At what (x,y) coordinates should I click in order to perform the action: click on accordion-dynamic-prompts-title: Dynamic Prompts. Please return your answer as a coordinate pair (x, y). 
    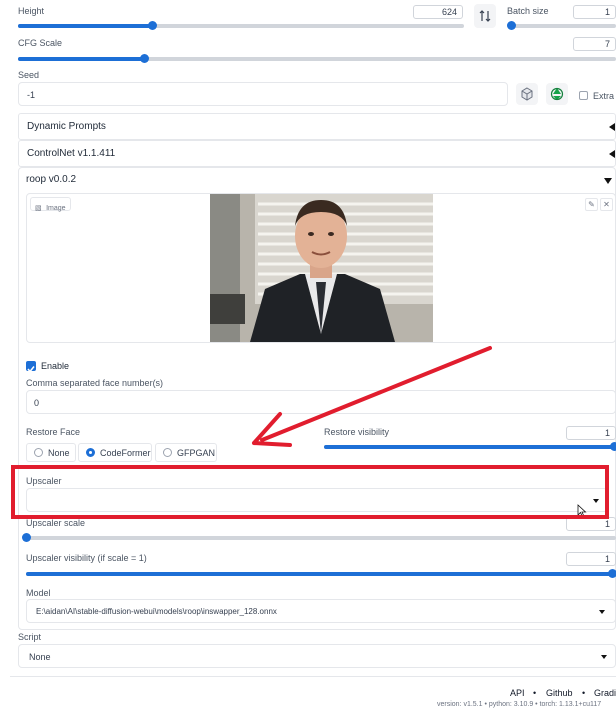
    Looking at the image, I should click on (66, 126).